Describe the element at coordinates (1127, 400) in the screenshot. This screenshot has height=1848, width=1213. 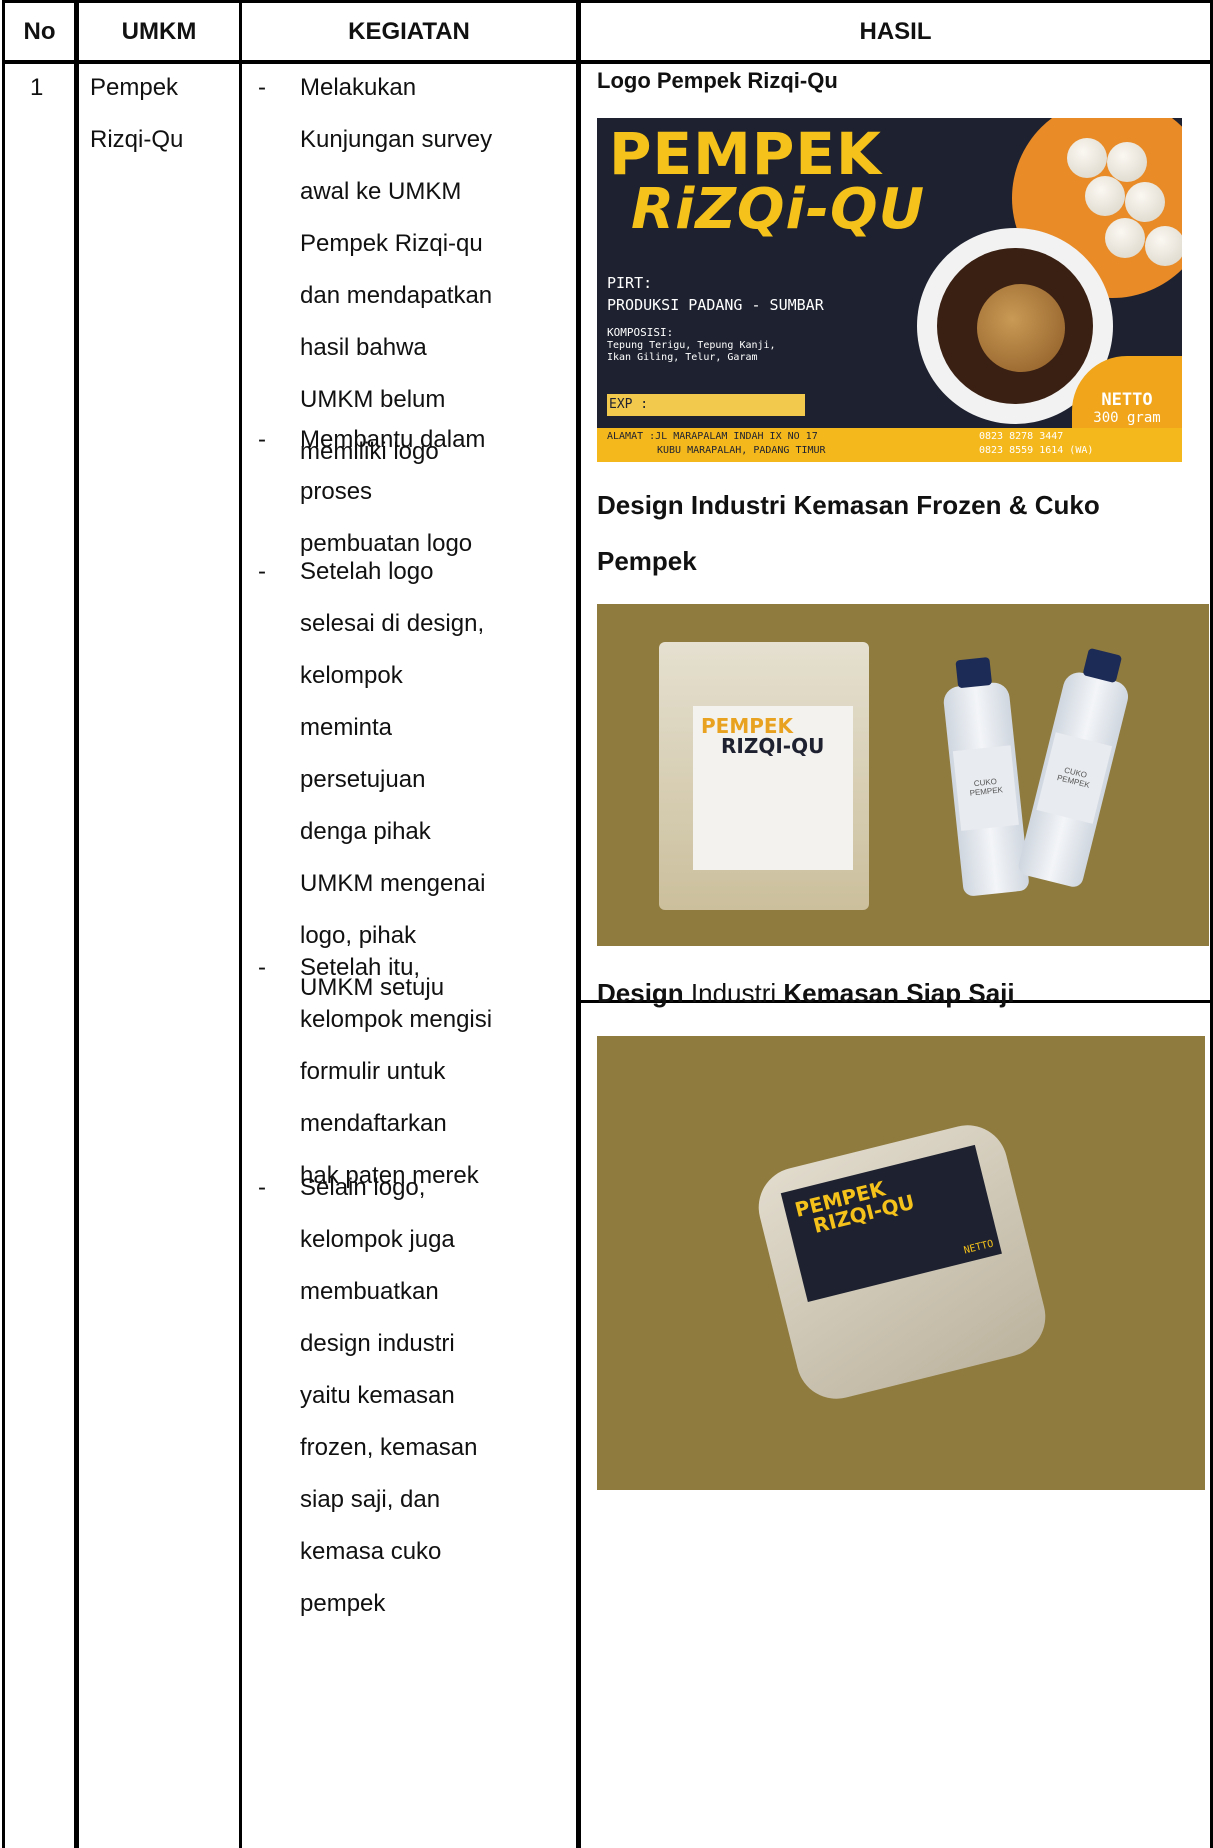
I see `netto-label: NETTO` at that location.